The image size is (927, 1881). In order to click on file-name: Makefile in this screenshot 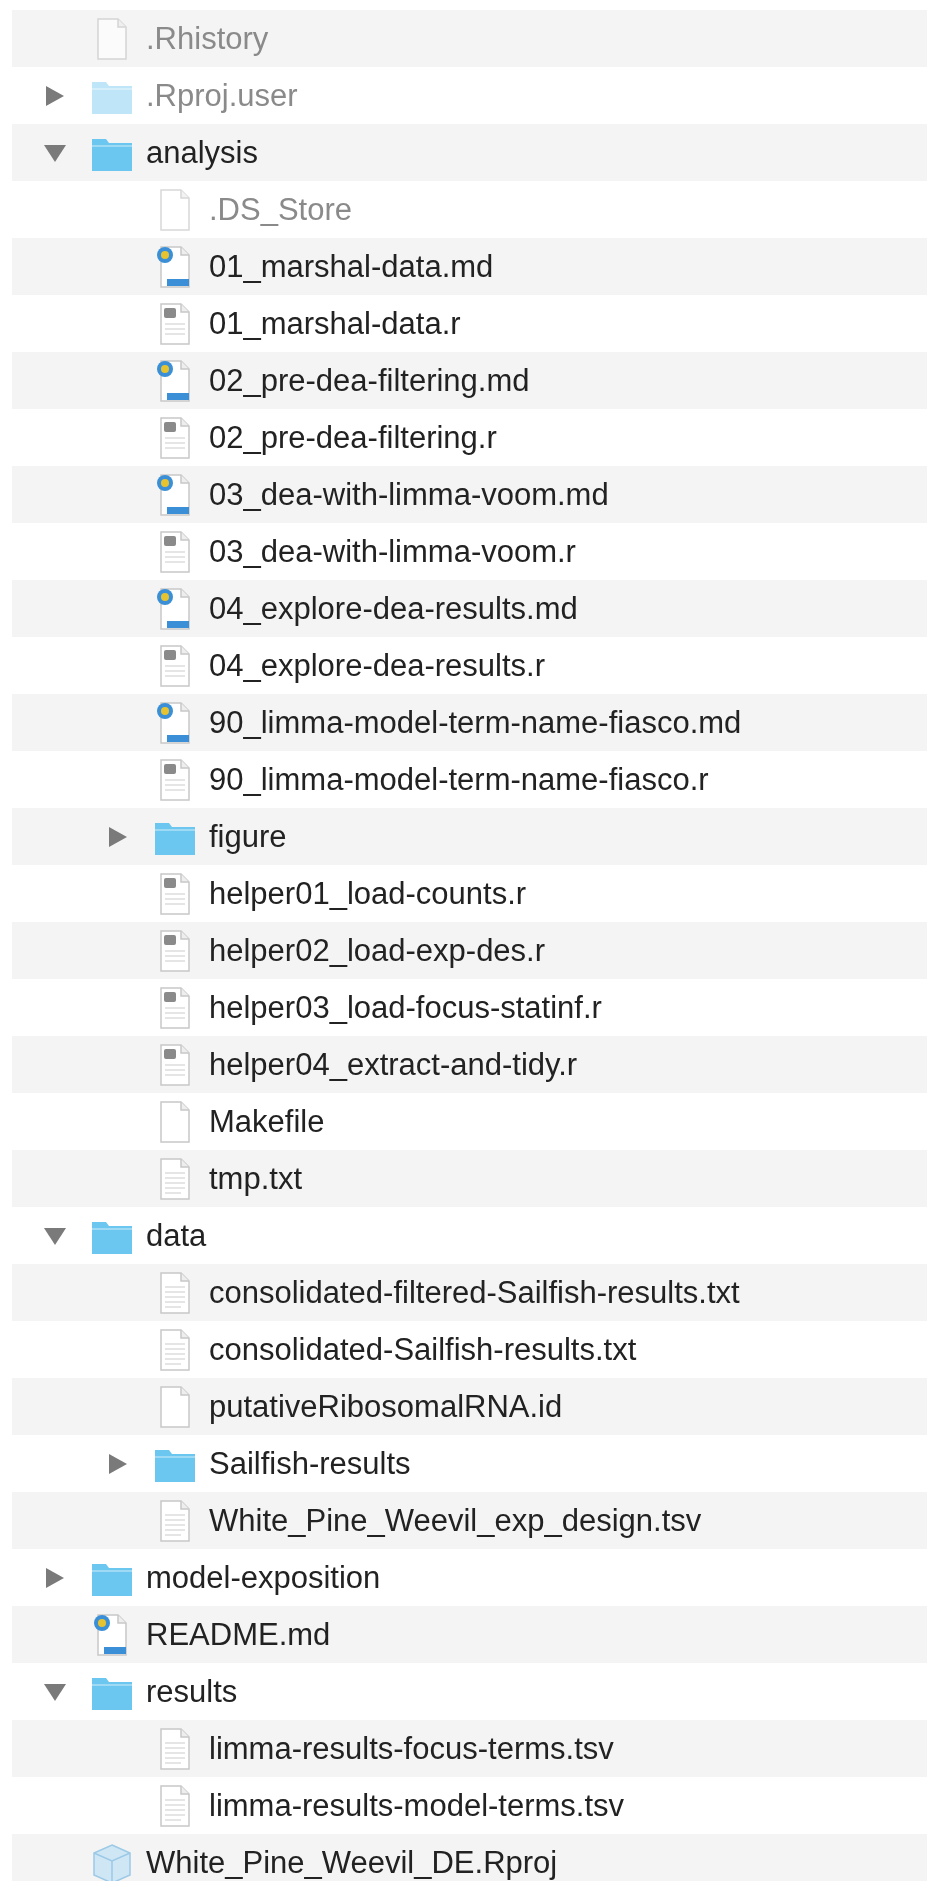, I will do `click(267, 1121)`.